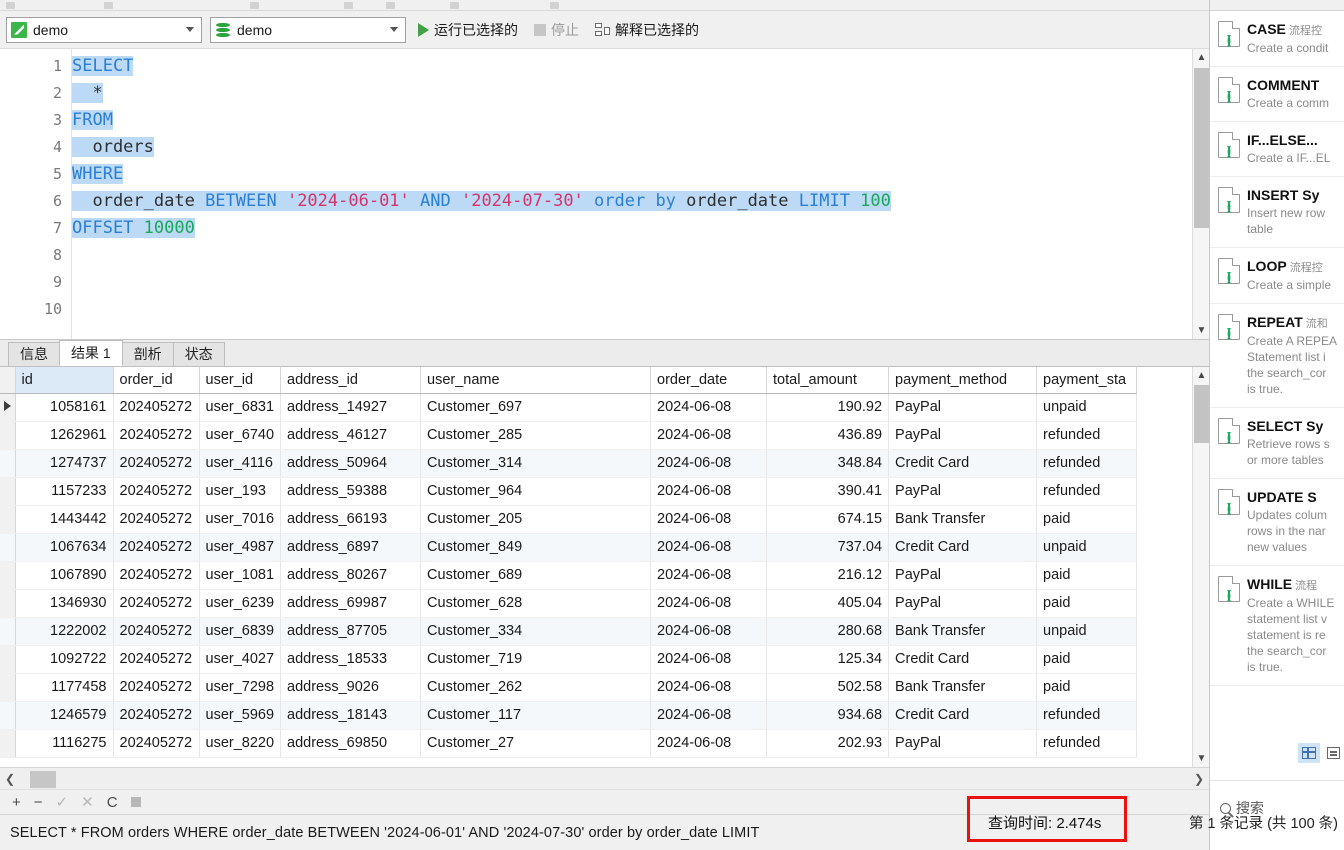  Describe the element at coordinates (240, 575) in the screenshot. I see `table-cell: user_1081` at that location.